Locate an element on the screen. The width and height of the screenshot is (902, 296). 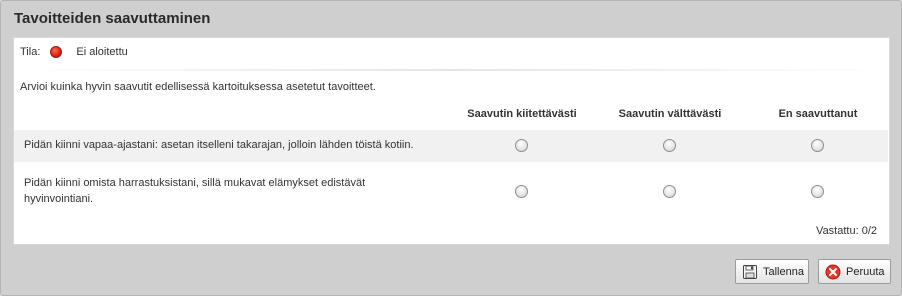
cancel-button: Peruuta is located at coordinates (854, 271).